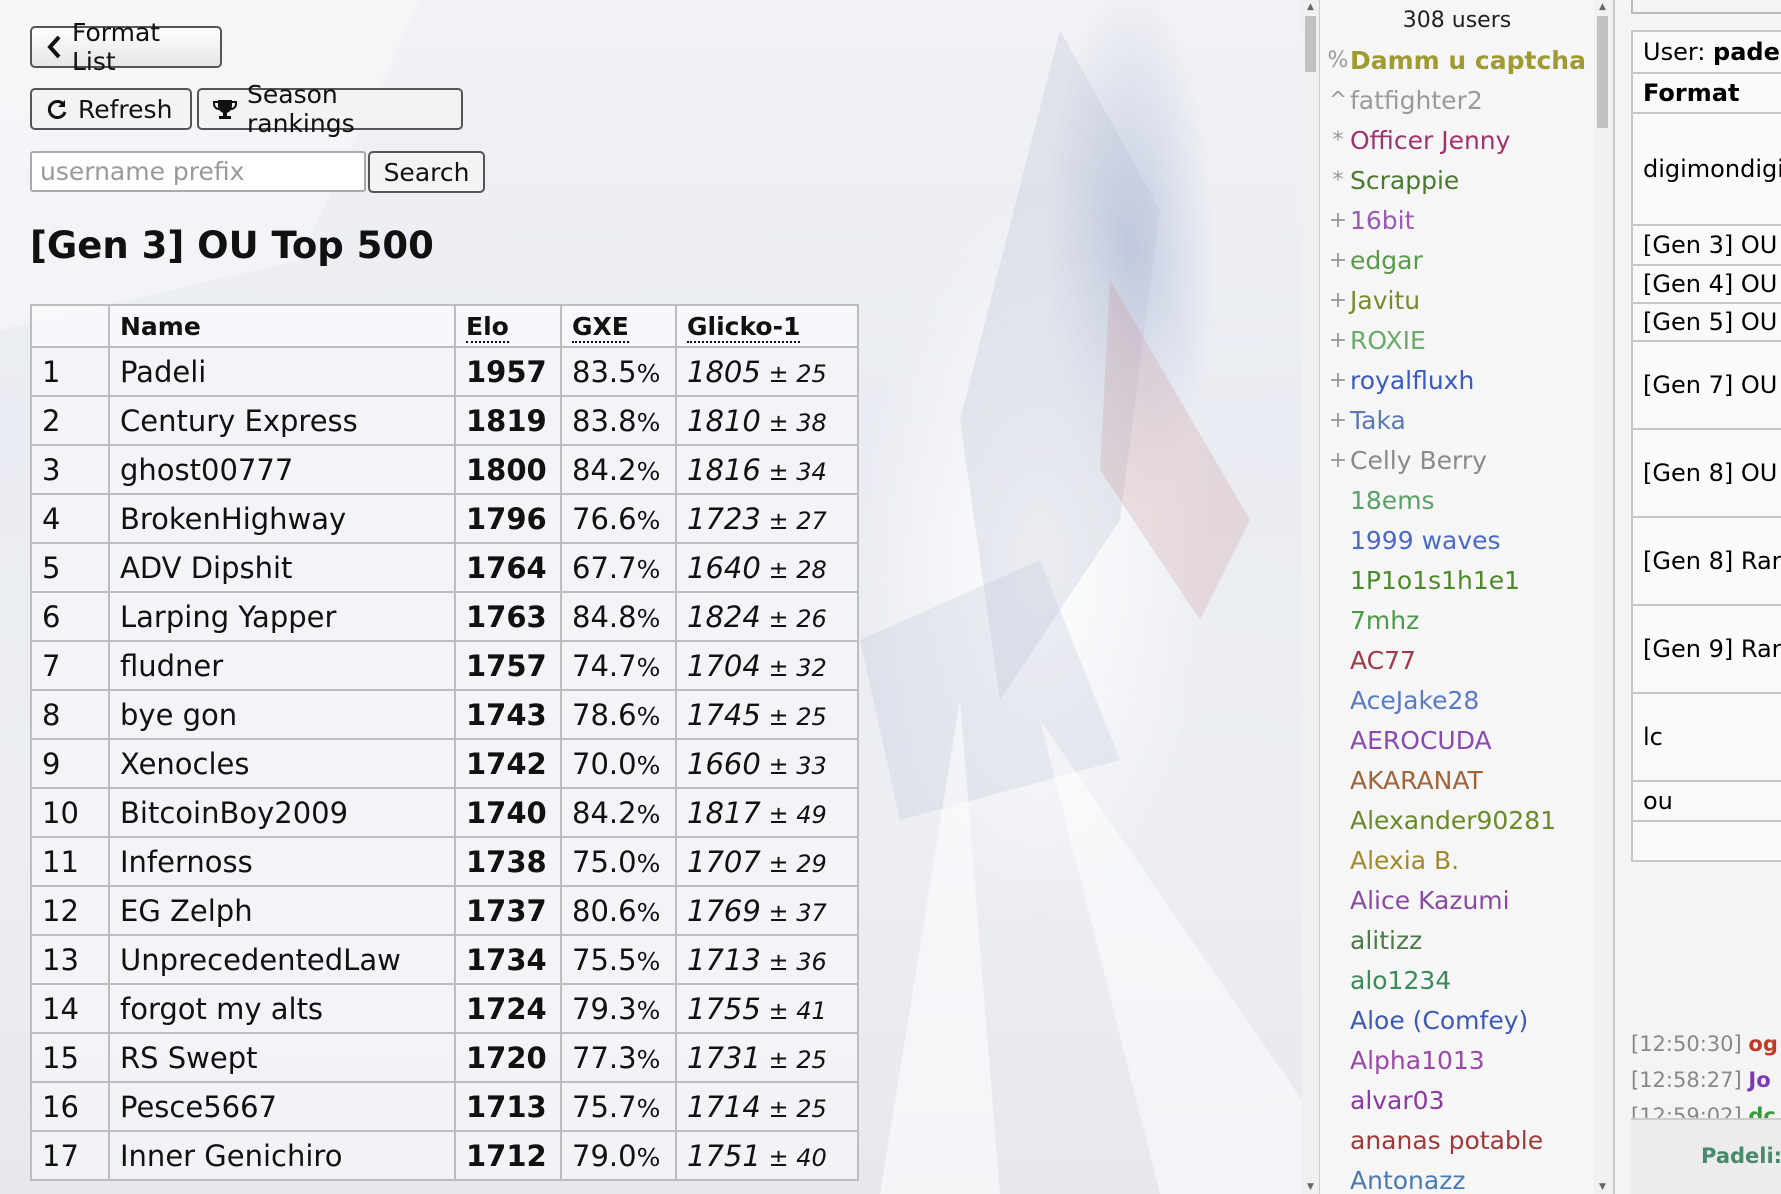  I want to click on player-name-link: EG Zelph, so click(186, 911).